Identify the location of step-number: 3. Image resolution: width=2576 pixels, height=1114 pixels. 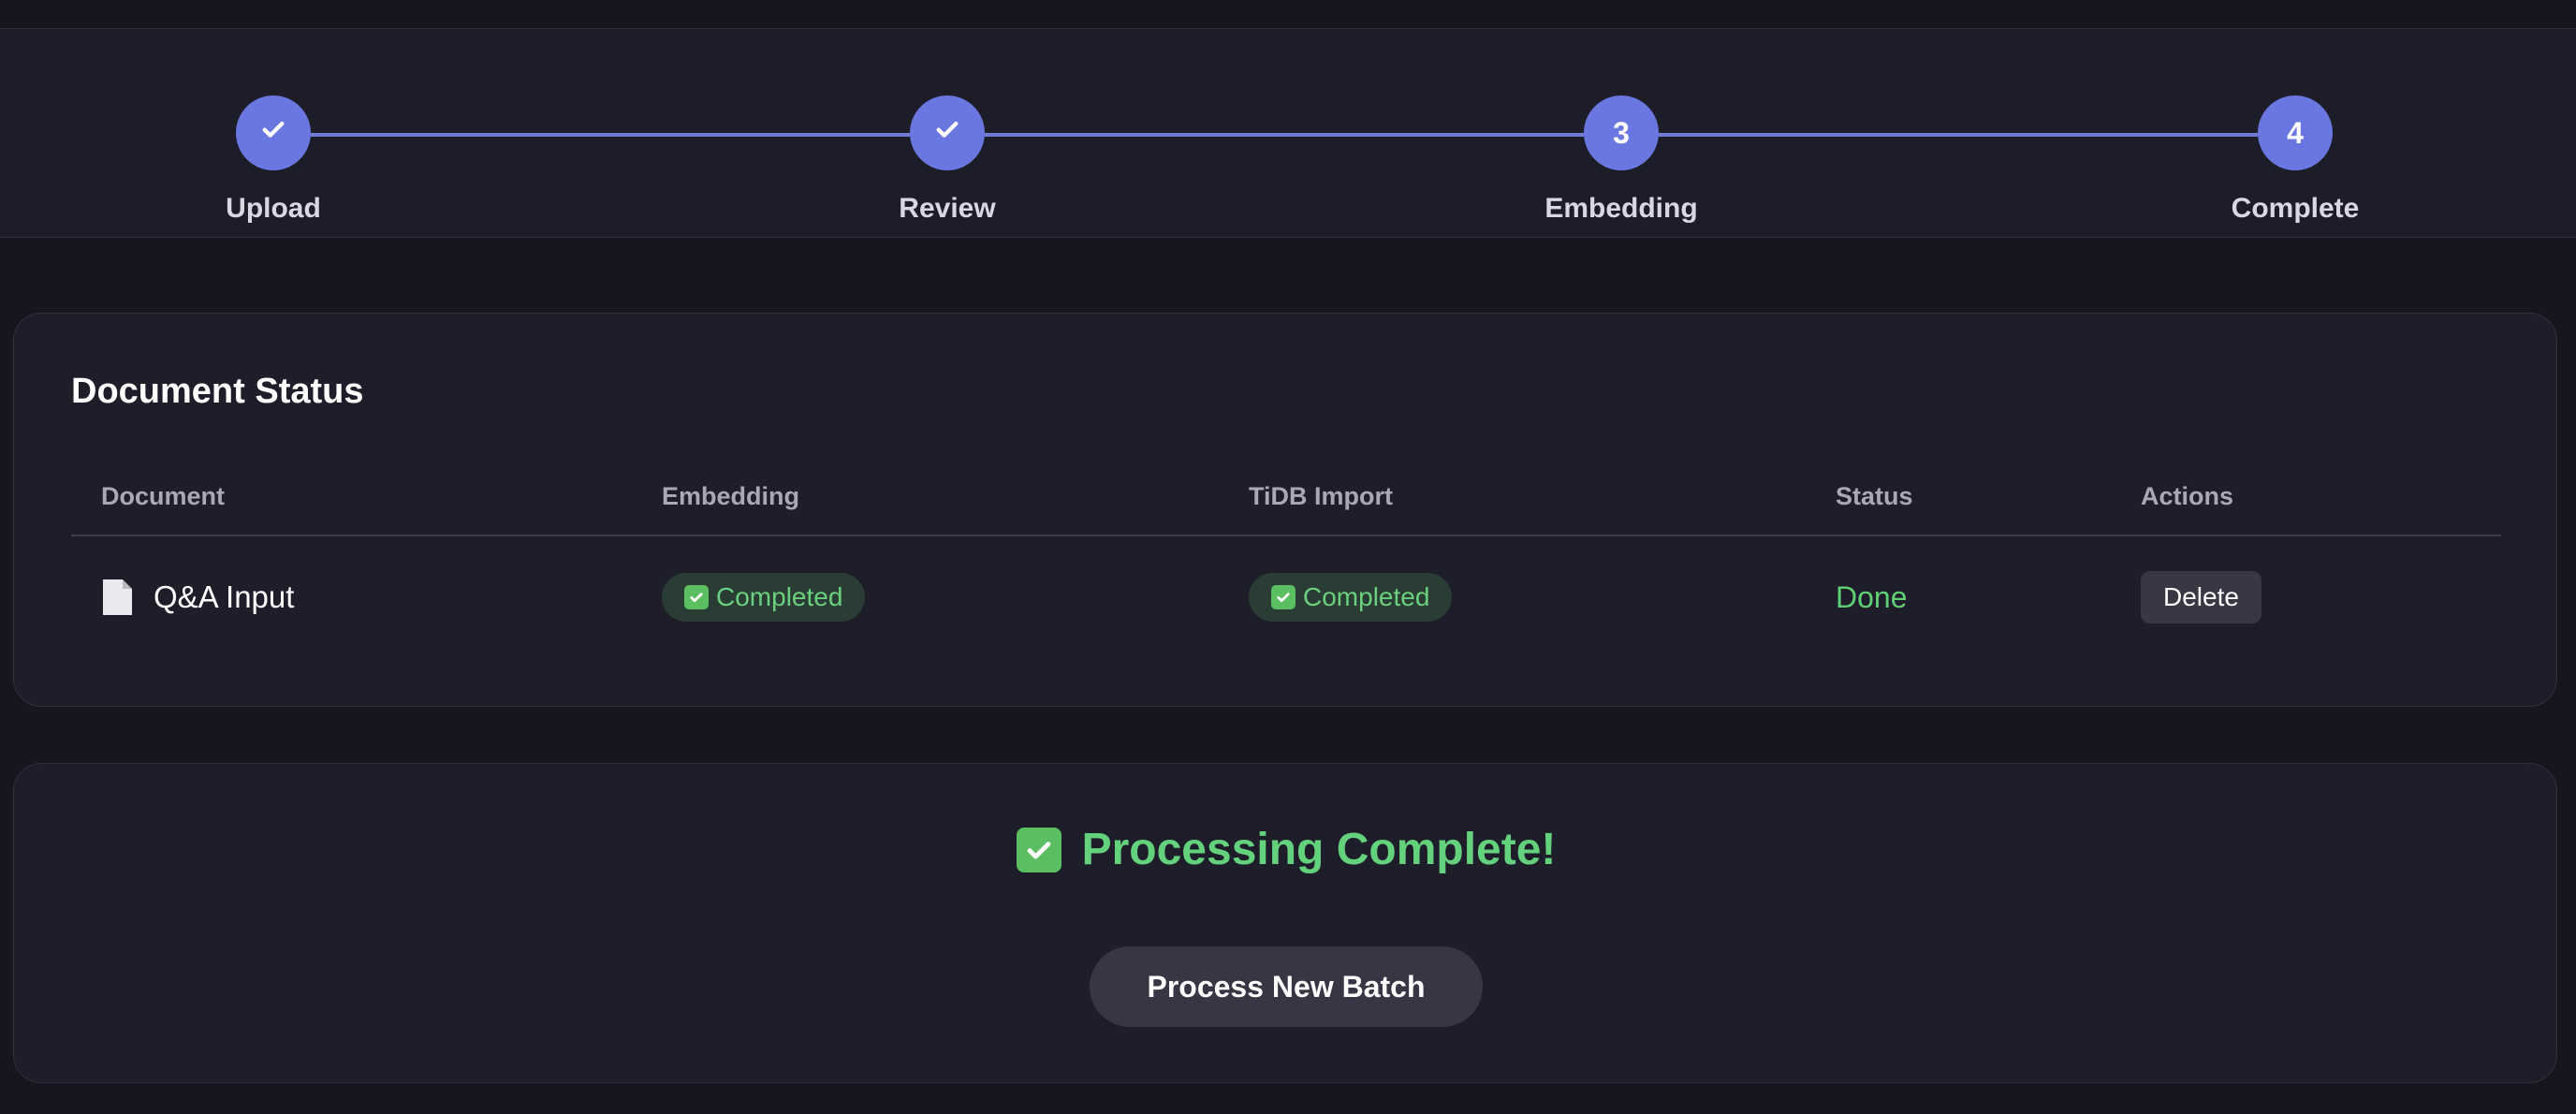
(1621, 132).